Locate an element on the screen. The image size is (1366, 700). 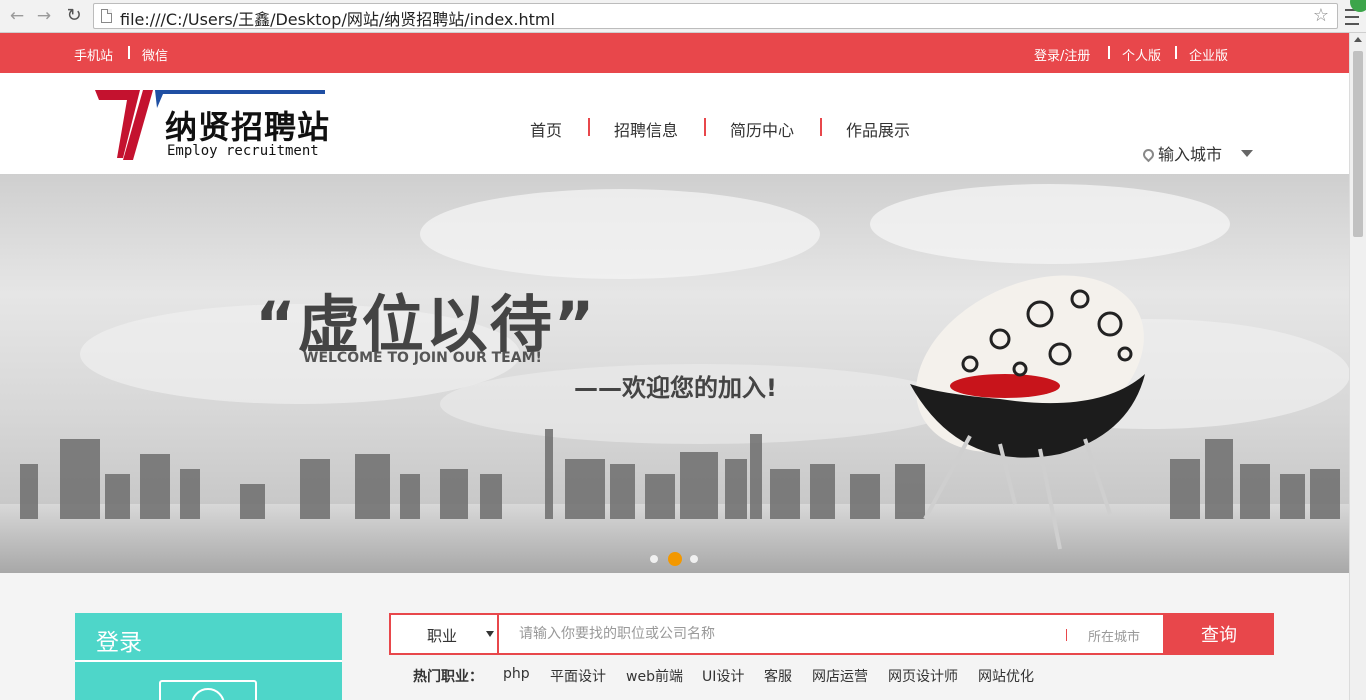
nav-home: 首页 is located at coordinates (546, 129).